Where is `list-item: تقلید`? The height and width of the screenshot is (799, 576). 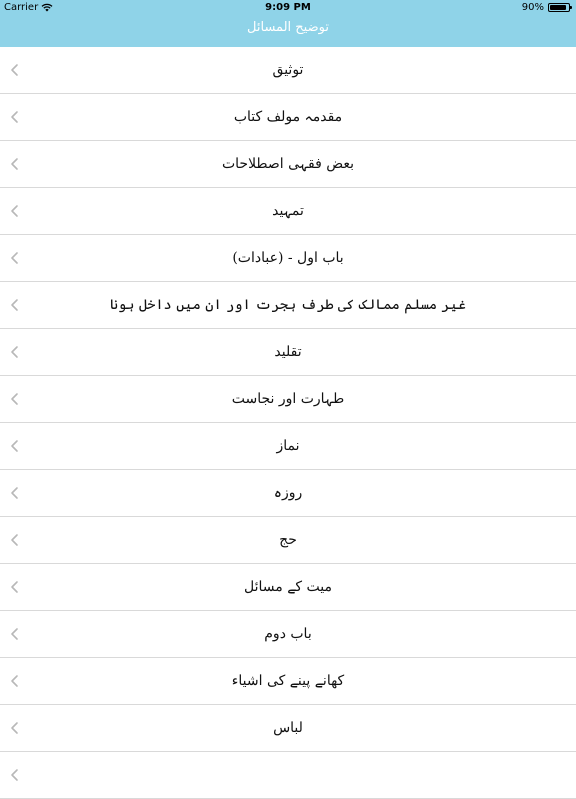 list-item: تقلید is located at coordinates (288, 352).